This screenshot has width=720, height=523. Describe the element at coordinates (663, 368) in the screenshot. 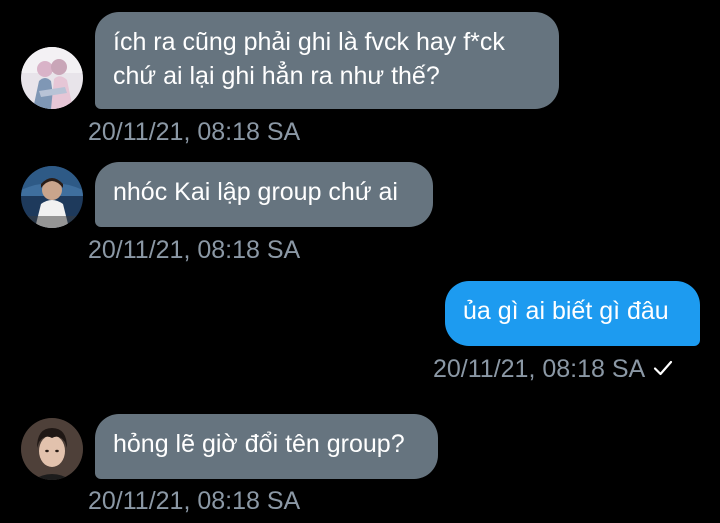

I see `checkmark-icon` at that location.